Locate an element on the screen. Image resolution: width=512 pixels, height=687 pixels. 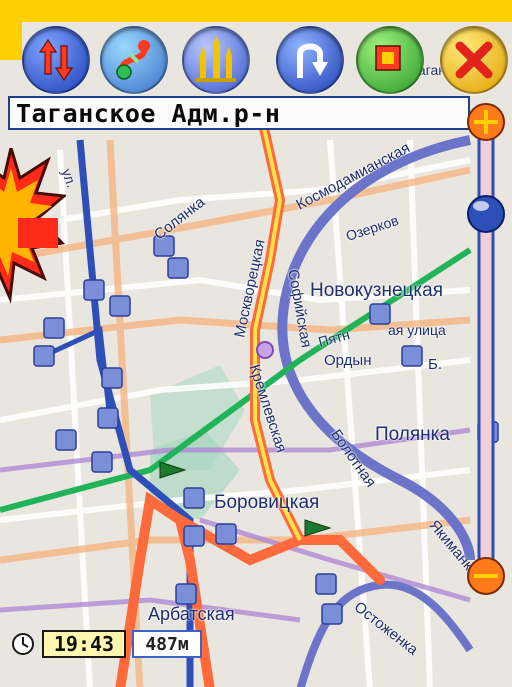
zoom-slider is located at coordinates (486, 352).